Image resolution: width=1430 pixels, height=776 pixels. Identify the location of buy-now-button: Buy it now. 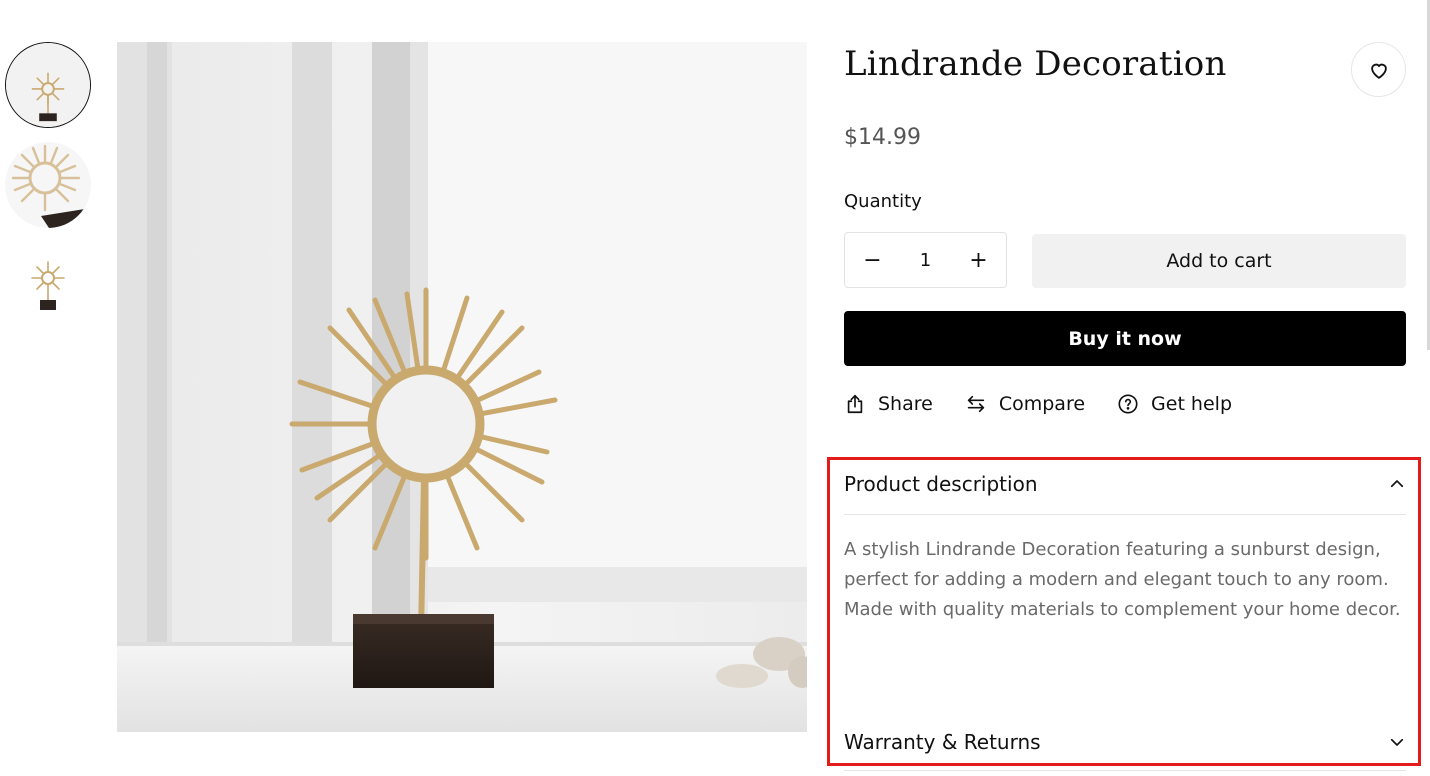
(1125, 338).